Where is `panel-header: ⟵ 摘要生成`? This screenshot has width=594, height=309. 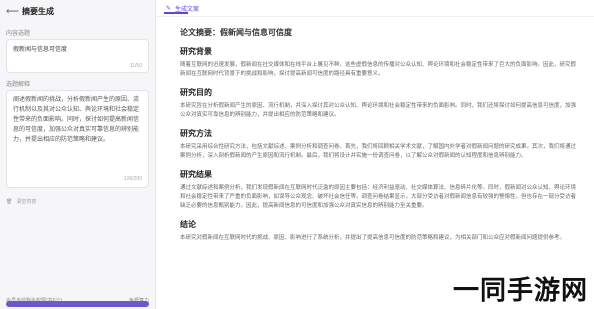 panel-header: ⟵ 摘要生成 is located at coordinates (77, 11).